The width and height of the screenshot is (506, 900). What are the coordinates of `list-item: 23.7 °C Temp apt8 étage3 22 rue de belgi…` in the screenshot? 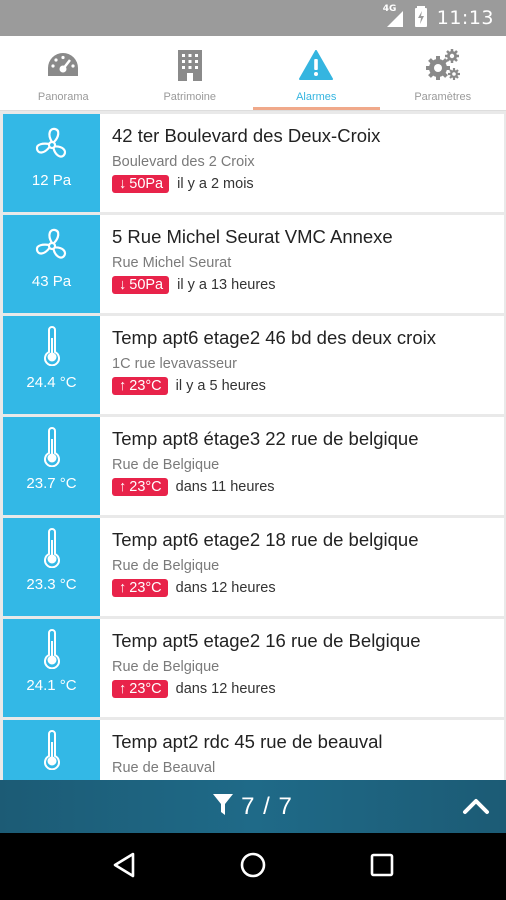 It's located at (253, 466).